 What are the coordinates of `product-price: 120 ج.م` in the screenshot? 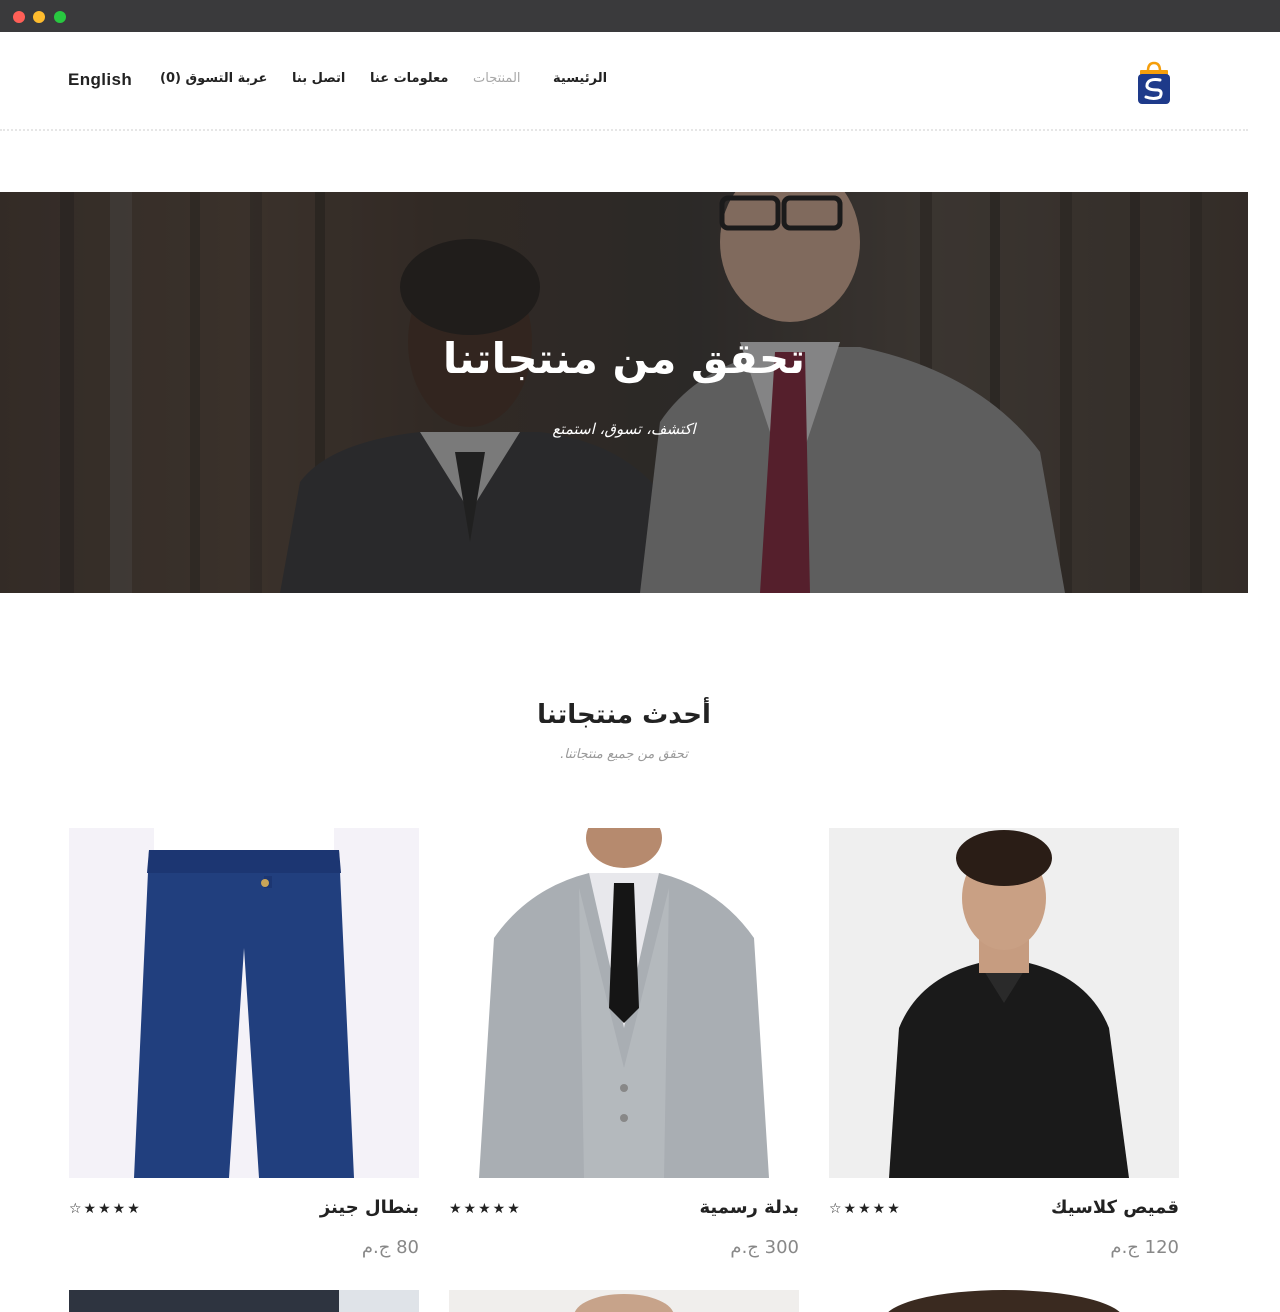 It's located at (1144, 1247).